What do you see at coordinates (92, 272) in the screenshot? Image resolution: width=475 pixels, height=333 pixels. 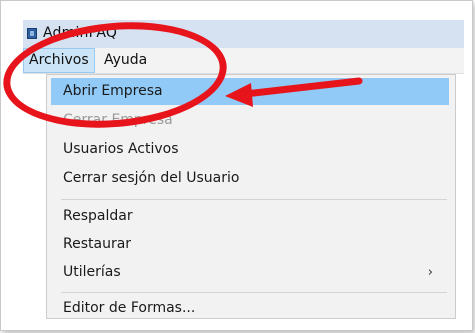 I see `menu-item-label: Utilerías` at bounding box center [92, 272].